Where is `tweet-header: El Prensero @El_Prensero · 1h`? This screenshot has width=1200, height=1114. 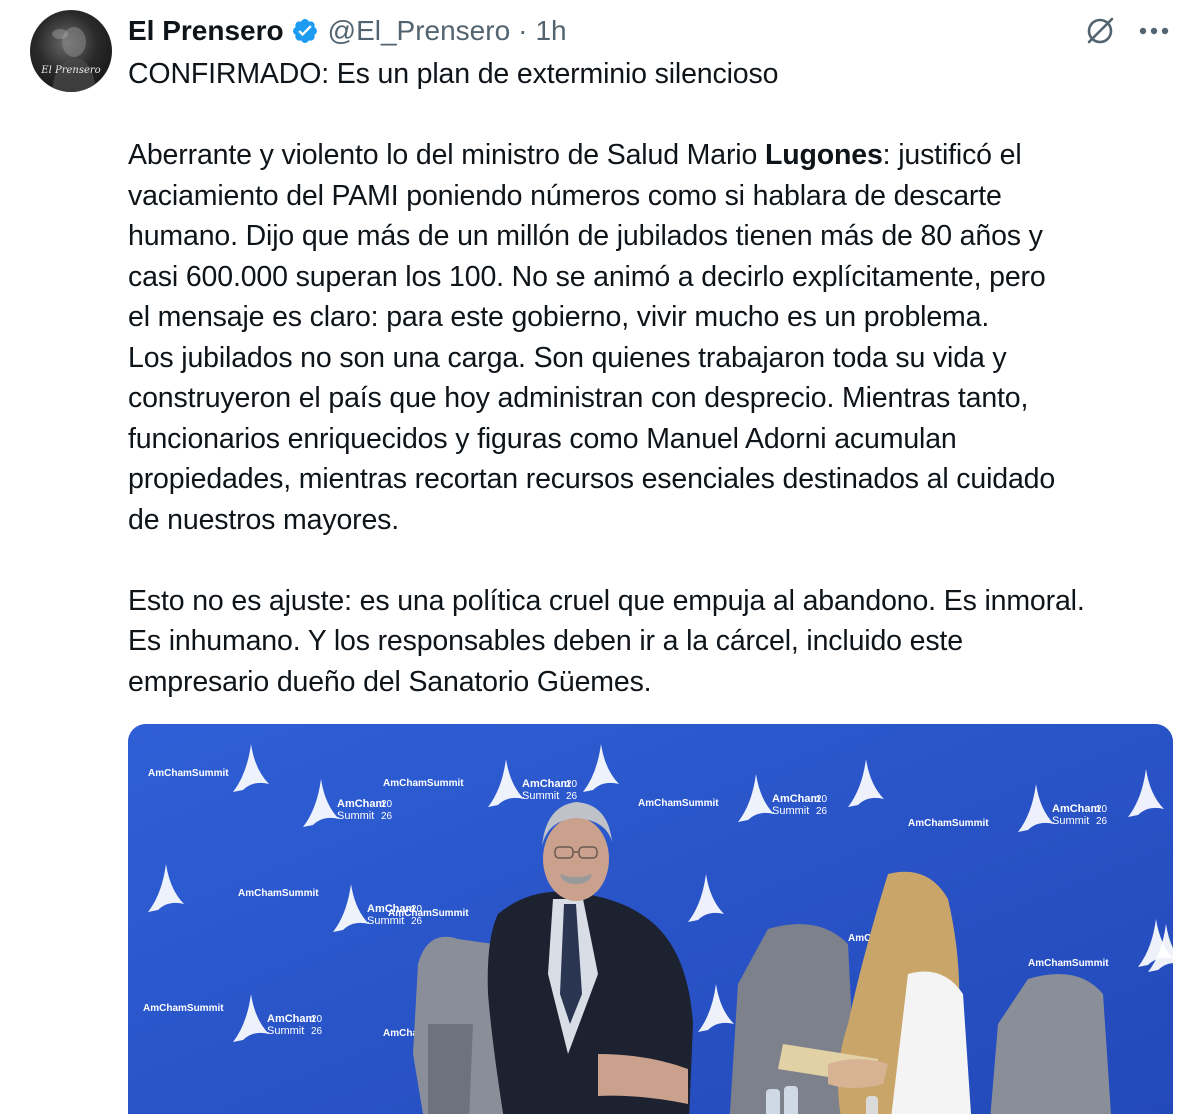 tweet-header: El Prensero @El_Prensero · 1h is located at coordinates (347, 31).